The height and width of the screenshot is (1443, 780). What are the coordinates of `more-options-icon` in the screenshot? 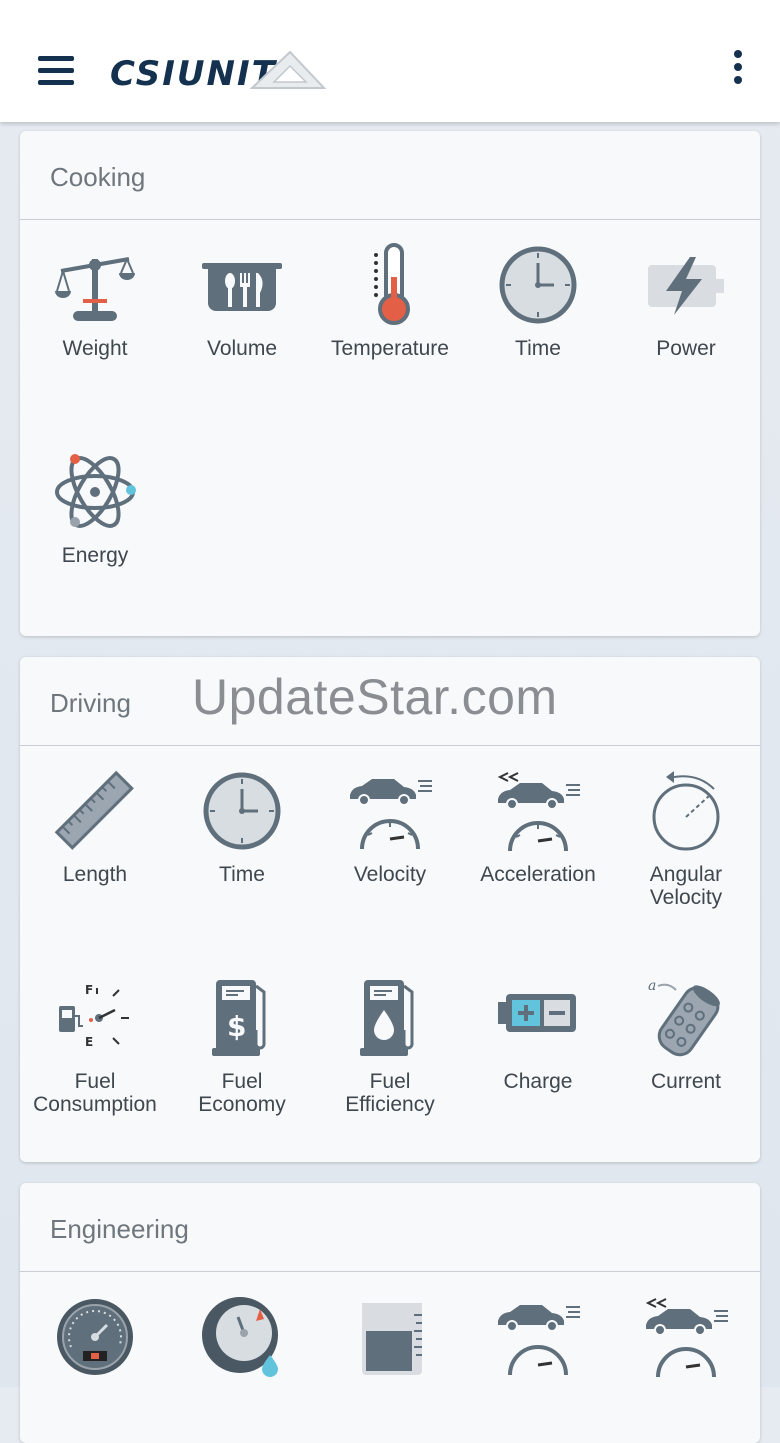 It's located at (738, 70).